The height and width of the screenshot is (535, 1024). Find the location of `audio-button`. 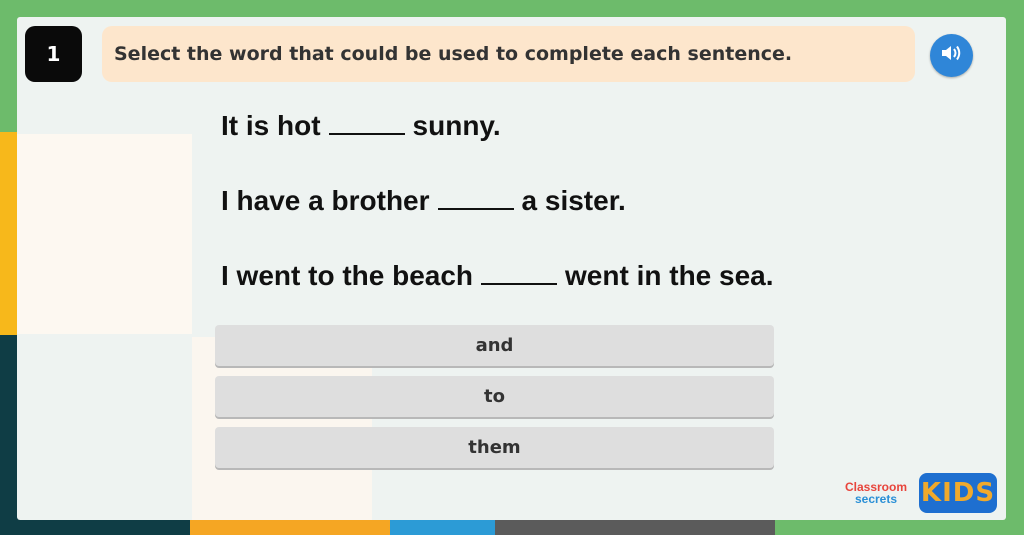

audio-button is located at coordinates (951, 55).